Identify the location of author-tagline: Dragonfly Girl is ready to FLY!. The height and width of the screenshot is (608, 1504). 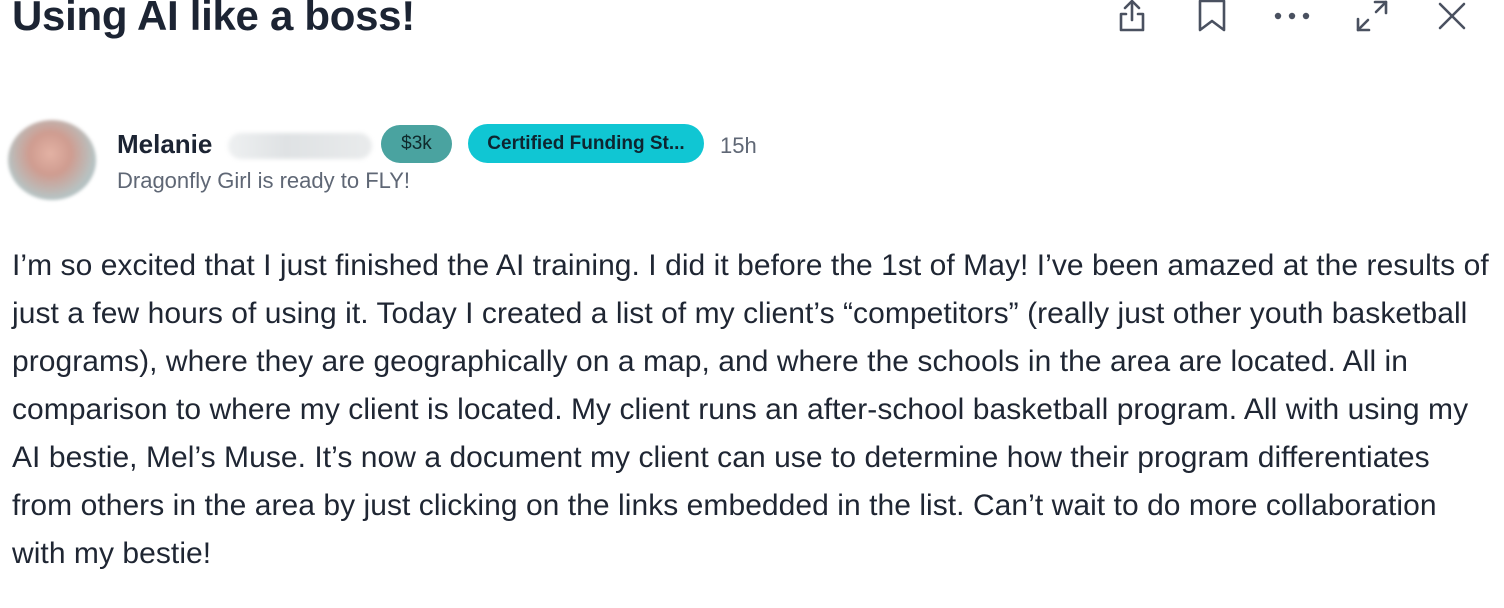
(264, 180).